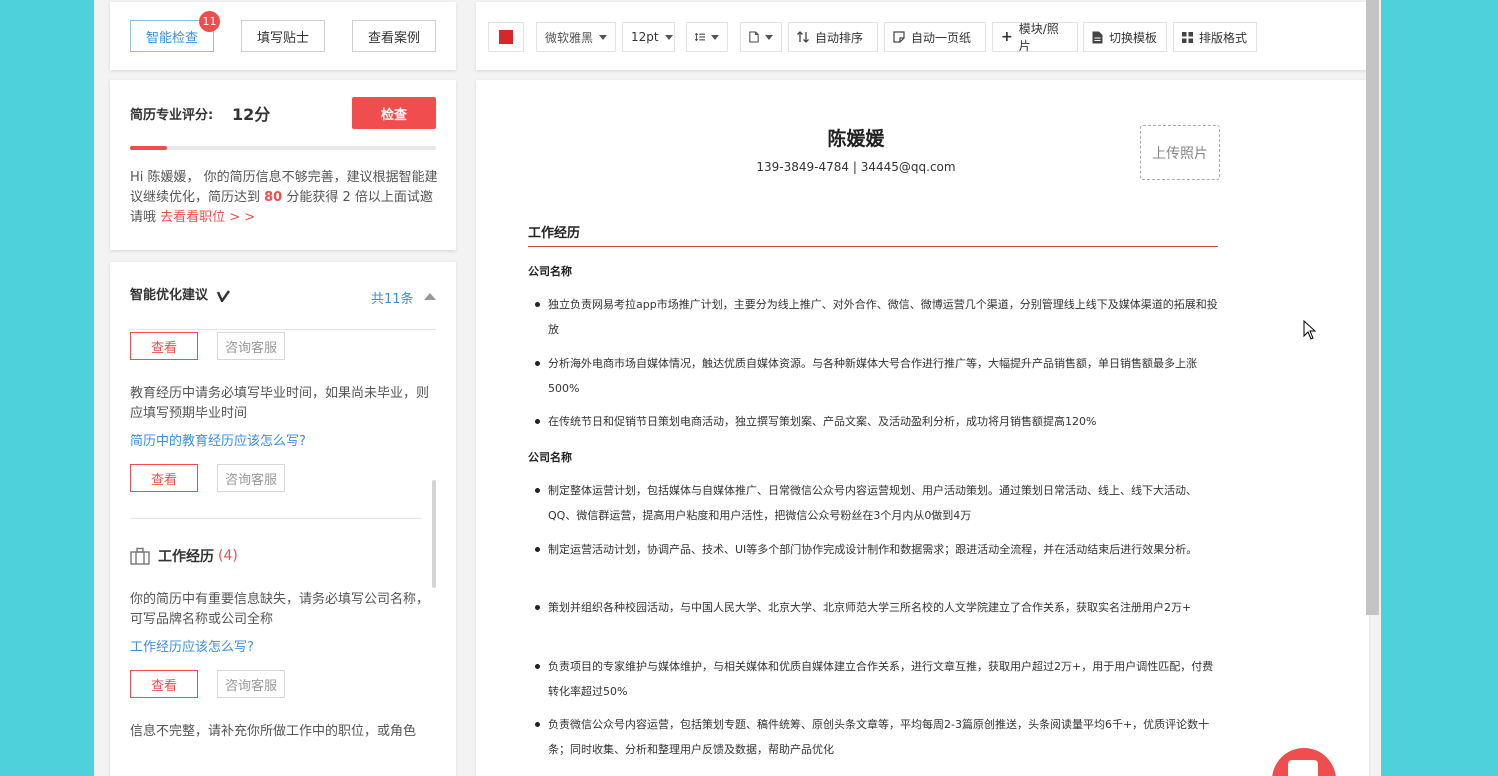  What do you see at coordinates (1223, 37) in the screenshot?
I see `layout-format-label: 排版格式` at bounding box center [1223, 37].